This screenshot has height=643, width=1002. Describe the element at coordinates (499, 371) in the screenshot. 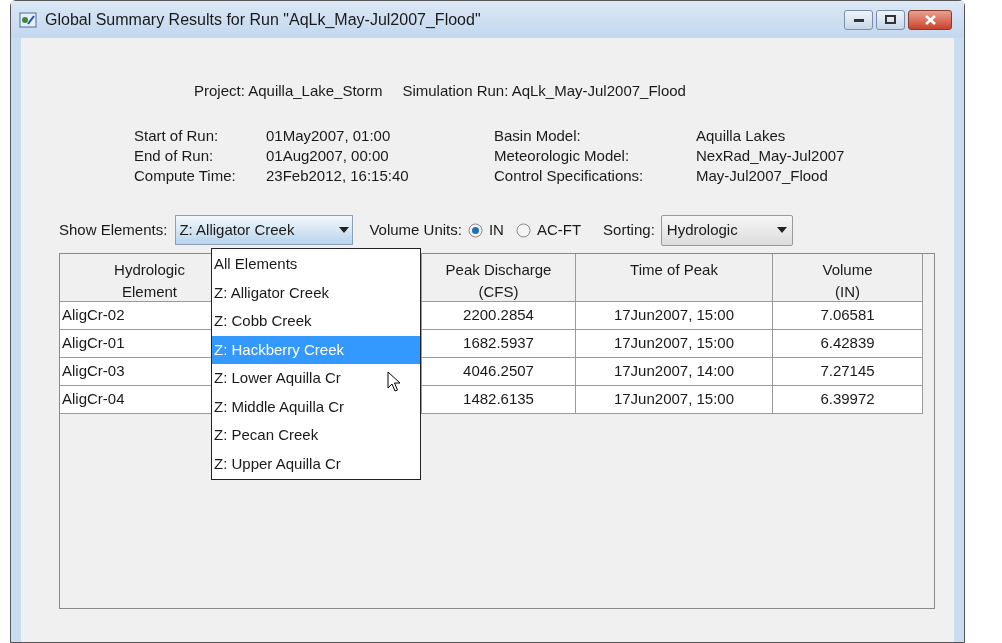

I see `table-cell: 4046.2507` at that location.